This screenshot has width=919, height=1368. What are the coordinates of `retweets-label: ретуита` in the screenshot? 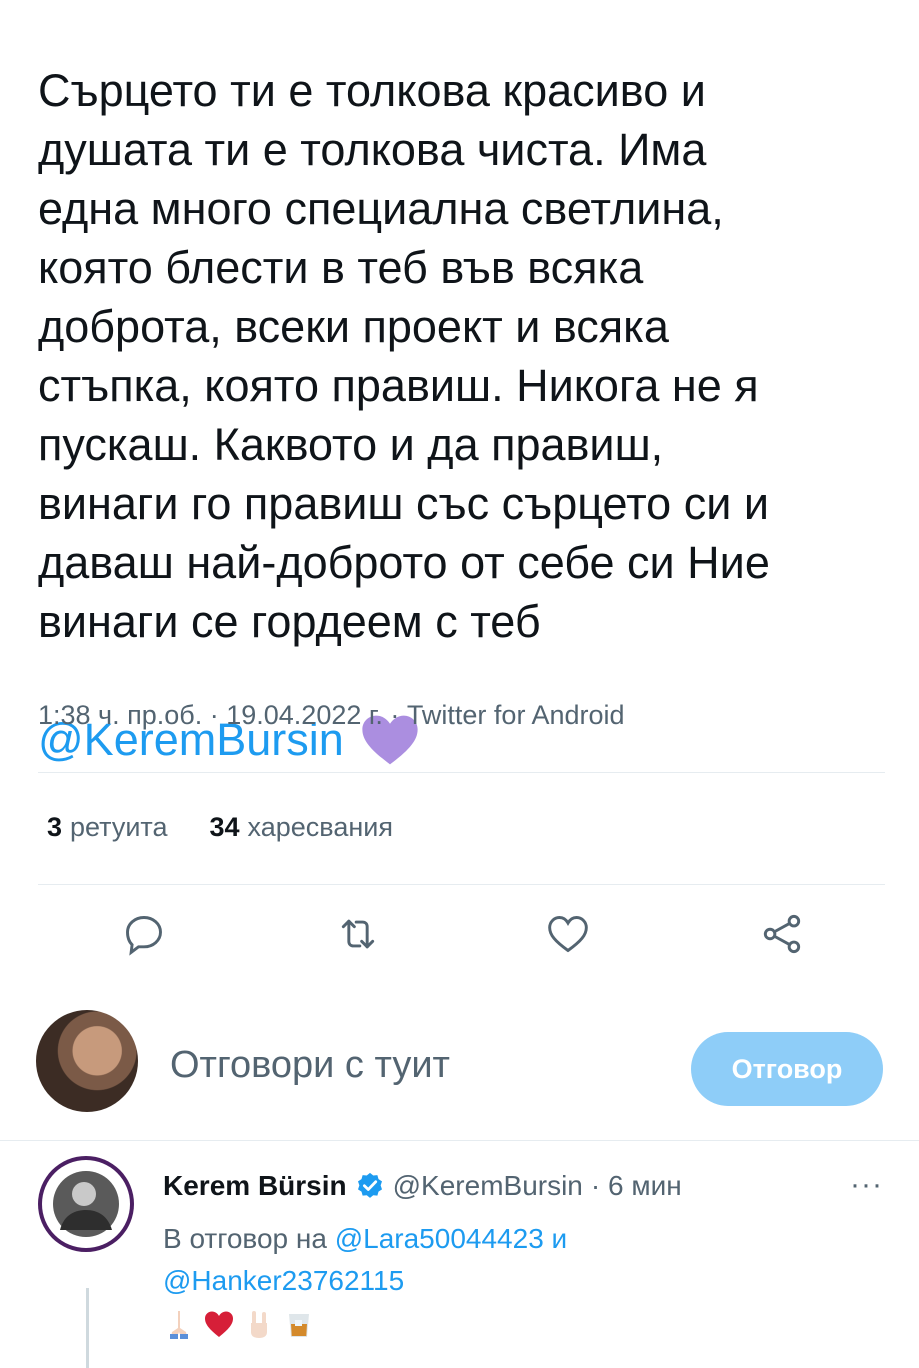 It's located at (119, 827).